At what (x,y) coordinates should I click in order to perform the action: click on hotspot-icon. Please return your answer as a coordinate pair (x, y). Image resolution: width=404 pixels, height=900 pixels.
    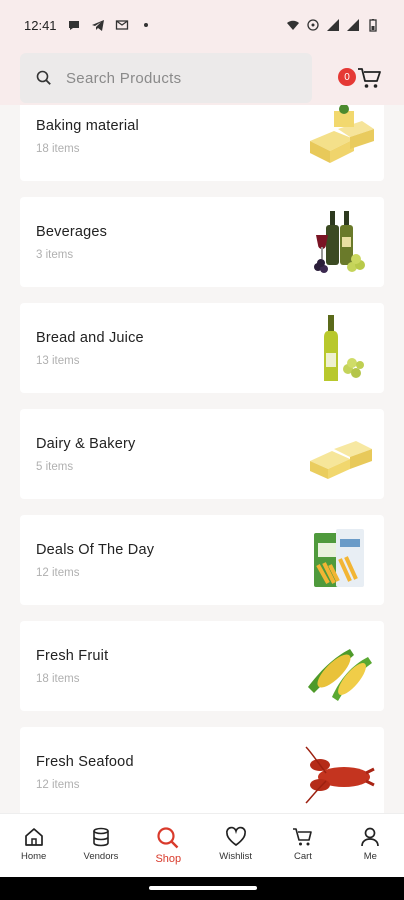
    Looking at the image, I should click on (313, 25).